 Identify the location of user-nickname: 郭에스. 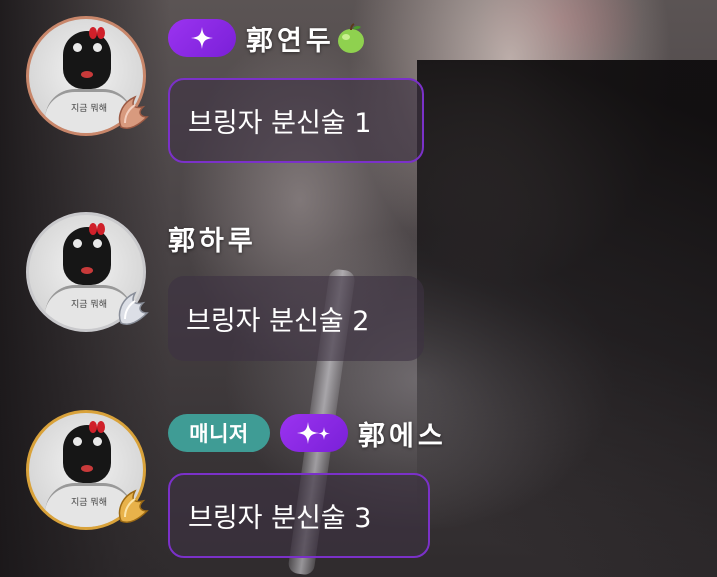
(402, 433).